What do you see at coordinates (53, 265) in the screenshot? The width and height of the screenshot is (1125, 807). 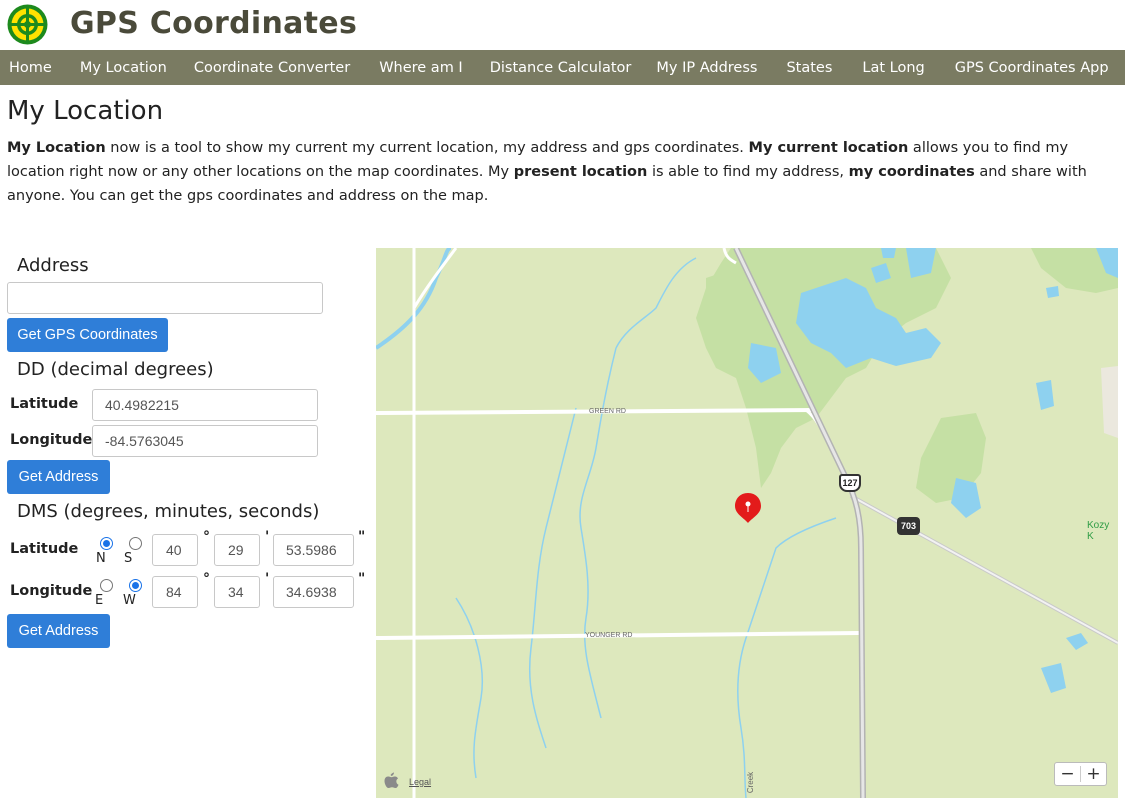 I see `address-label: Address` at bounding box center [53, 265].